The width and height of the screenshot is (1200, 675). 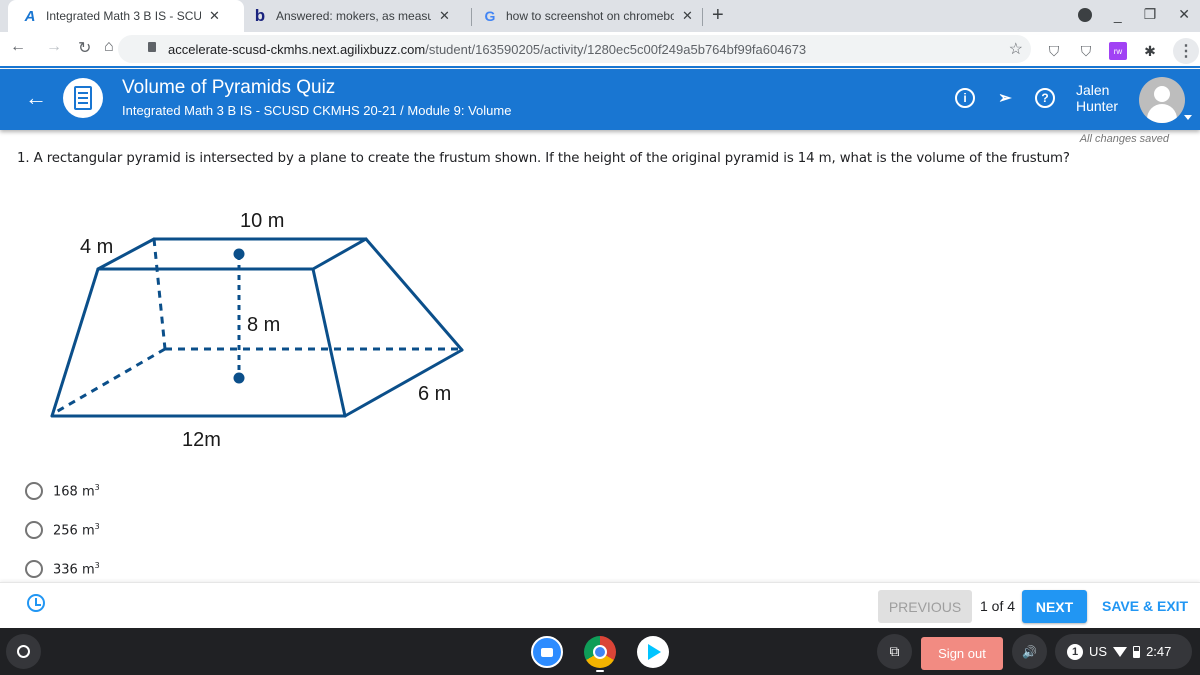 What do you see at coordinates (1137, 651) in the screenshot?
I see `battery-icon` at bounding box center [1137, 651].